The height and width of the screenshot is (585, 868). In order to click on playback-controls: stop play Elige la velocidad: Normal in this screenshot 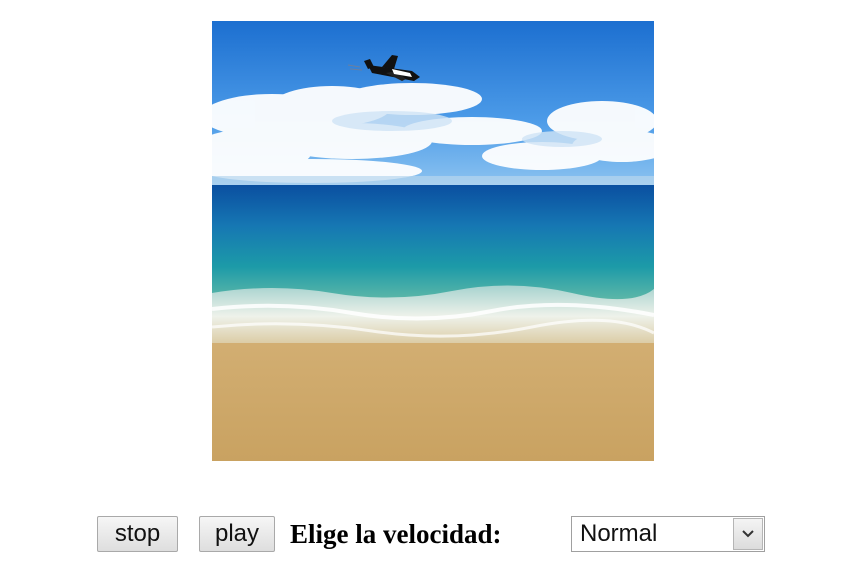, I will do `click(434, 534)`.